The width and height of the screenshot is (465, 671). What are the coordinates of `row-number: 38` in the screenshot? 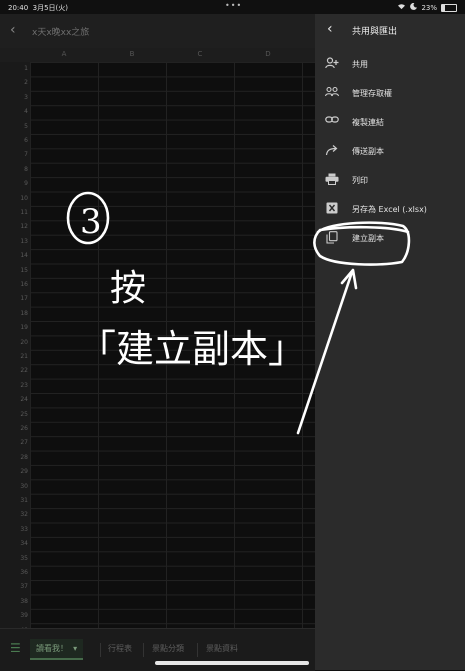 It's located at (14, 601).